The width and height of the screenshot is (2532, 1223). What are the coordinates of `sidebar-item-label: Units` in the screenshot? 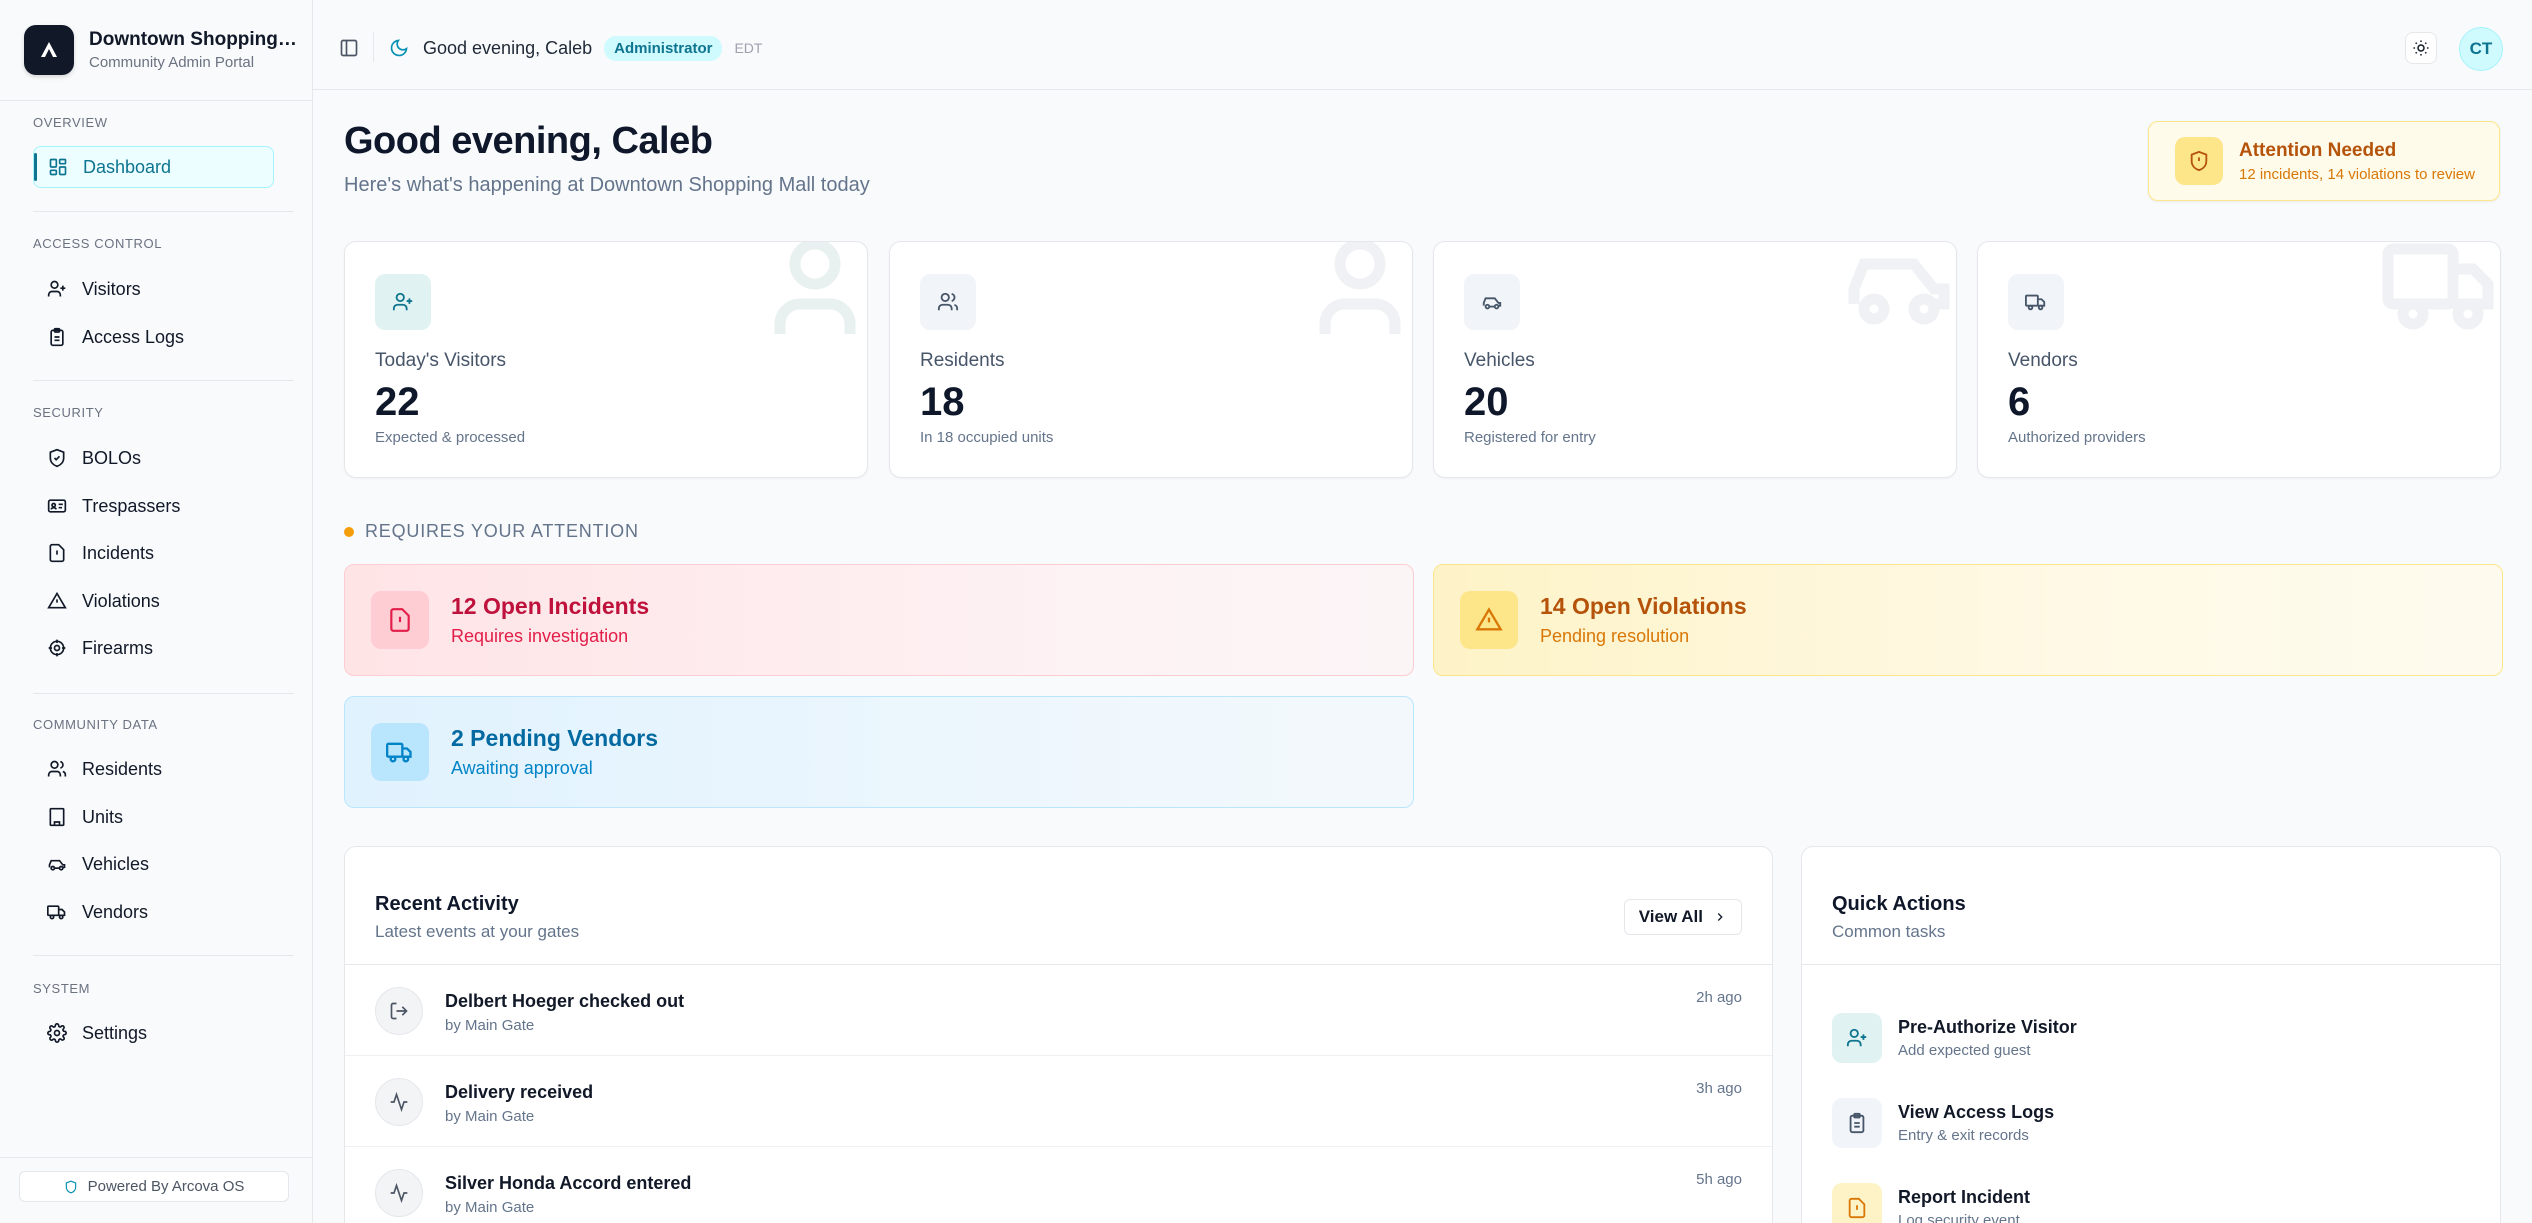 It's located at (103, 816).